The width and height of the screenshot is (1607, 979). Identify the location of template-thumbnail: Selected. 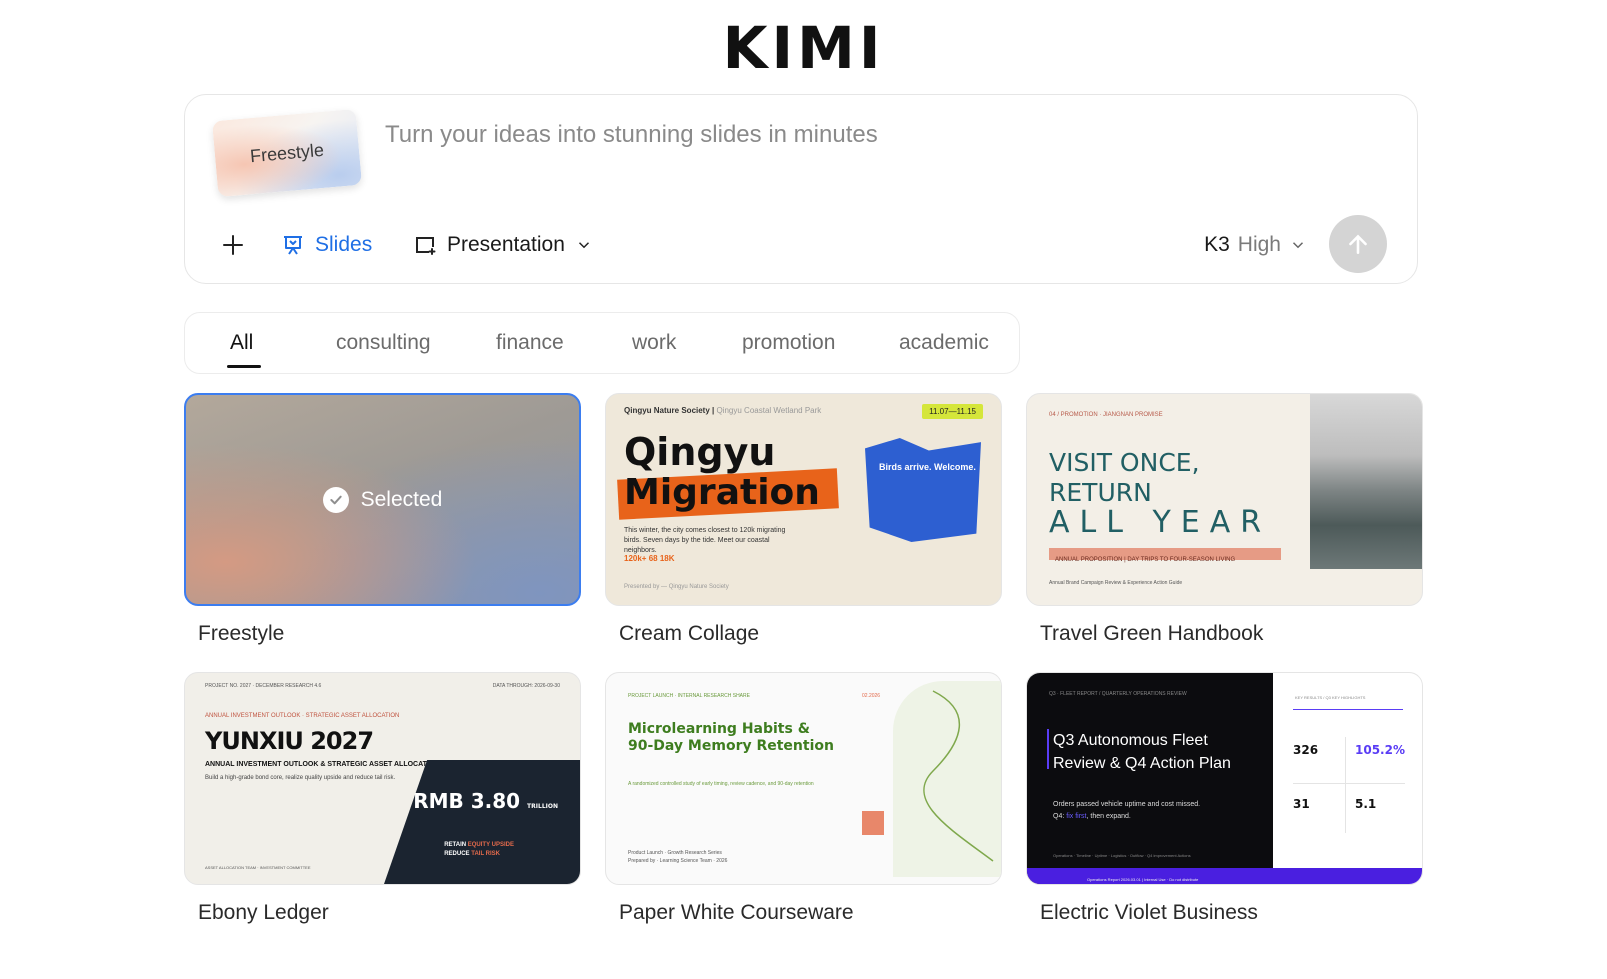
(382, 499).